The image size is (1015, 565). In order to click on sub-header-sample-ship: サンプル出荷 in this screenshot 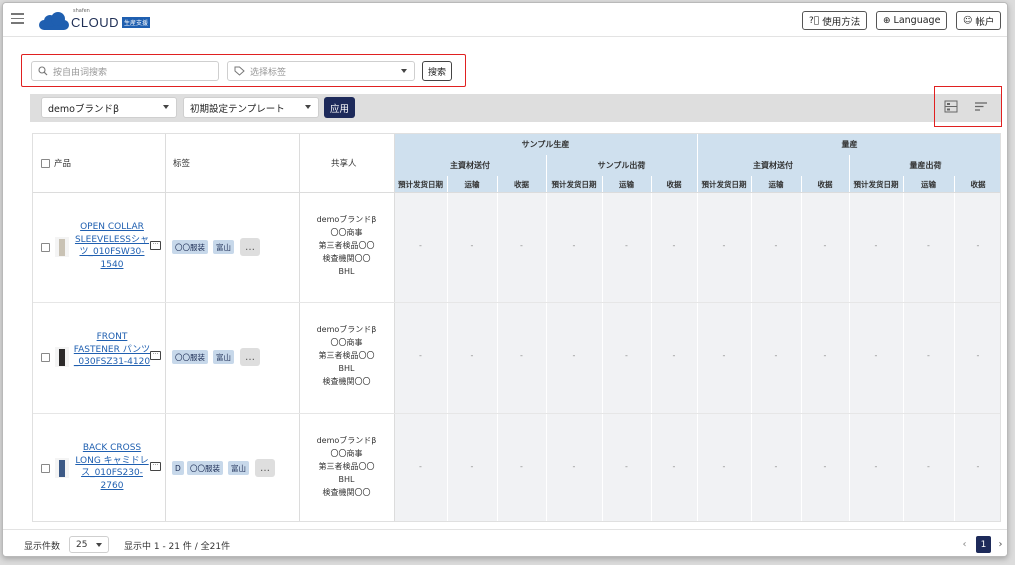, I will do `click(621, 165)`.